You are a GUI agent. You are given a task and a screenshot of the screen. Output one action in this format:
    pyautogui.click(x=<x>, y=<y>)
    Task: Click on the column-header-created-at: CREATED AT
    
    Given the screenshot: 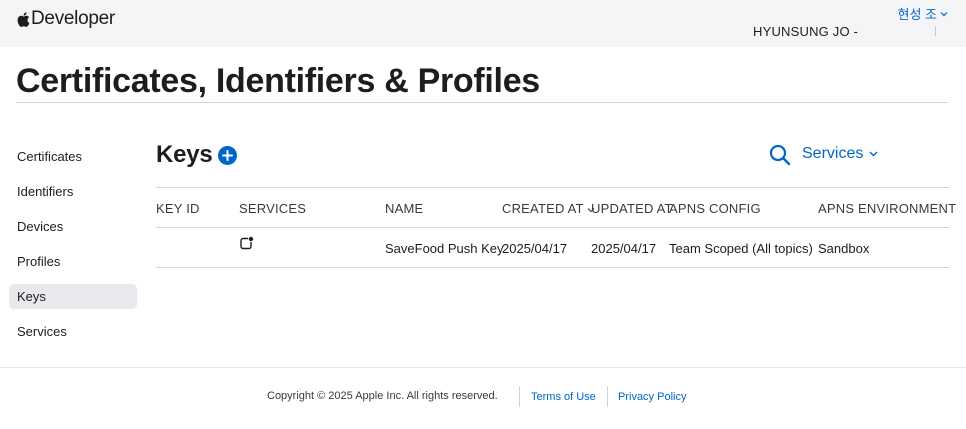 What is the action you would take?
    pyautogui.click(x=548, y=208)
    